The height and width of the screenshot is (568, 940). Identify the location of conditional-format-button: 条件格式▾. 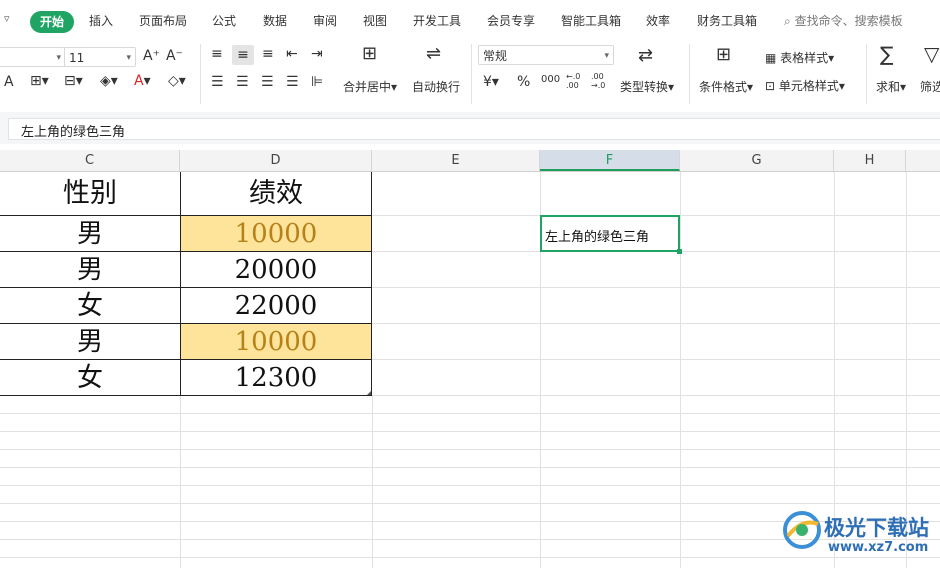
(726, 86).